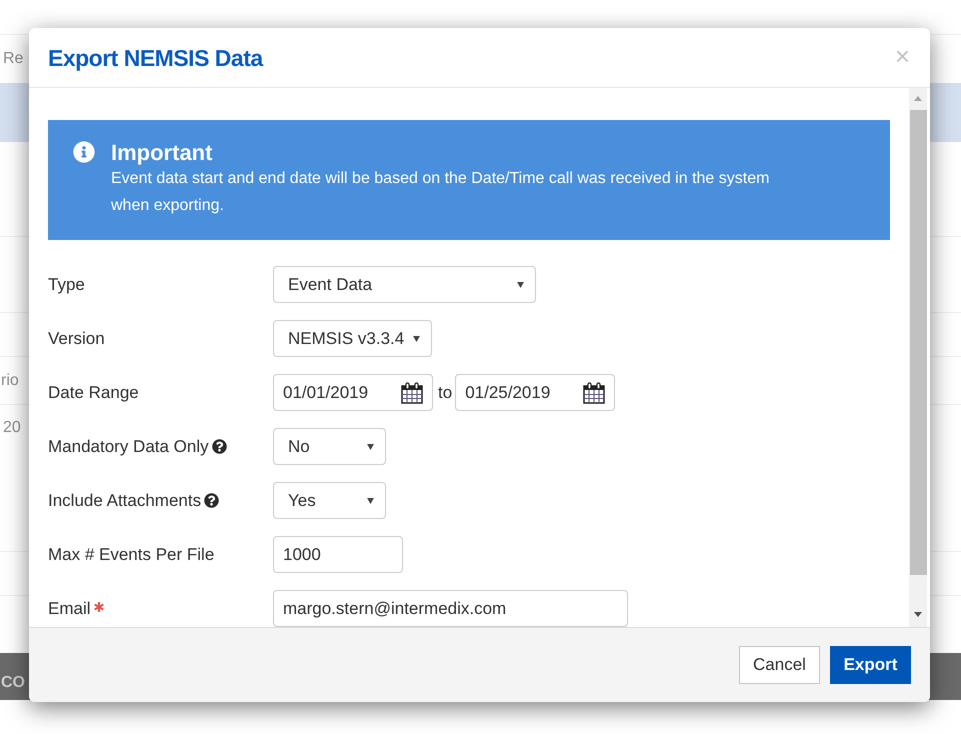 The image size is (961, 734). Describe the element at coordinates (131, 555) in the screenshot. I see `field-label: Max # Events Per File` at that location.